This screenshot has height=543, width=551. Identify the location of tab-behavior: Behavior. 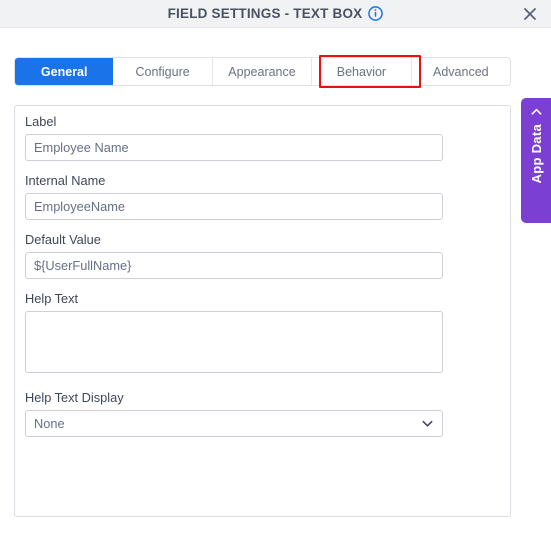
(362, 71).